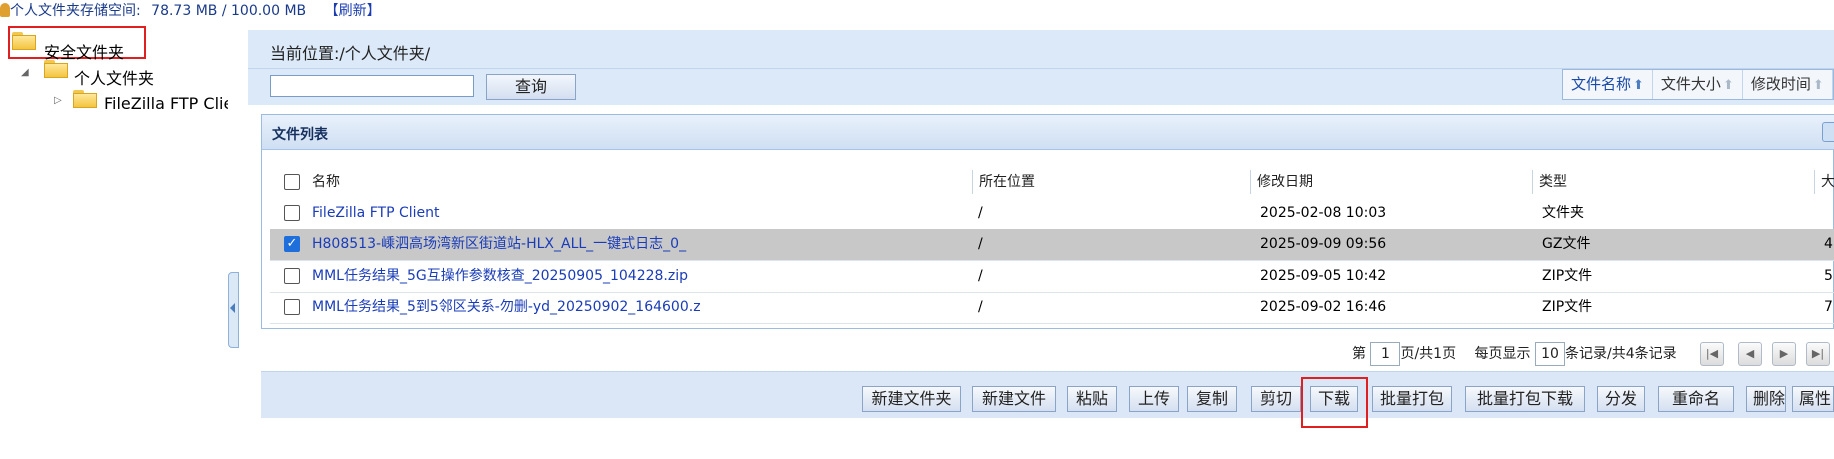  Describe the element at coordinates (1041, 49) in the screenshot. I see `path-bar` at that location.